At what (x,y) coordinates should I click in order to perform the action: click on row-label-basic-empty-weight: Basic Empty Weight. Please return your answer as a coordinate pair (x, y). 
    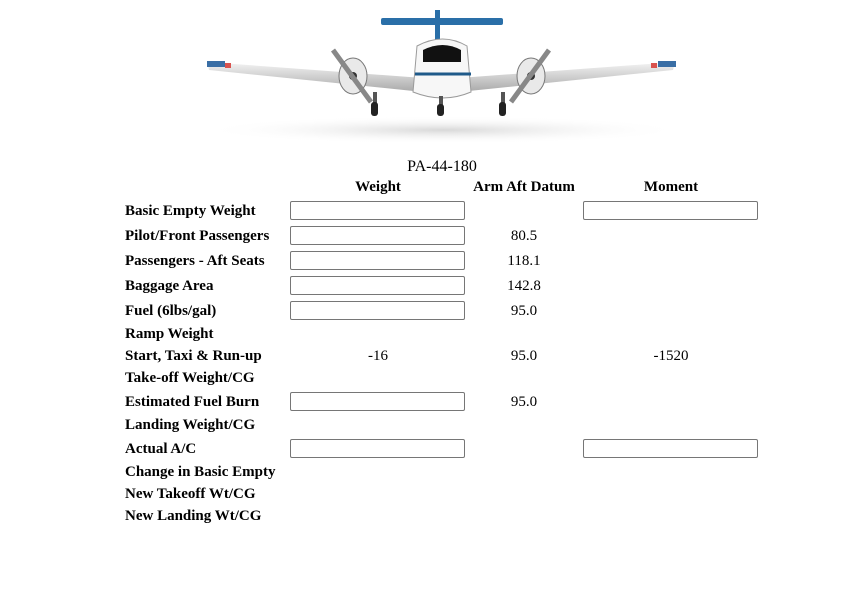
    Looking at the image, I should click on (190, 211).